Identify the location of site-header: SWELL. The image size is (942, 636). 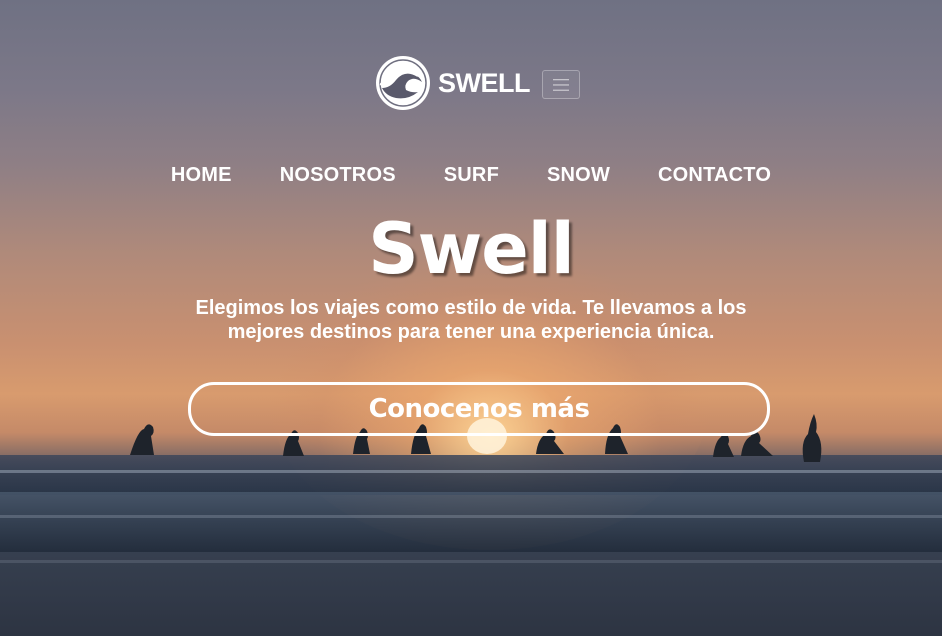
(471, 83).